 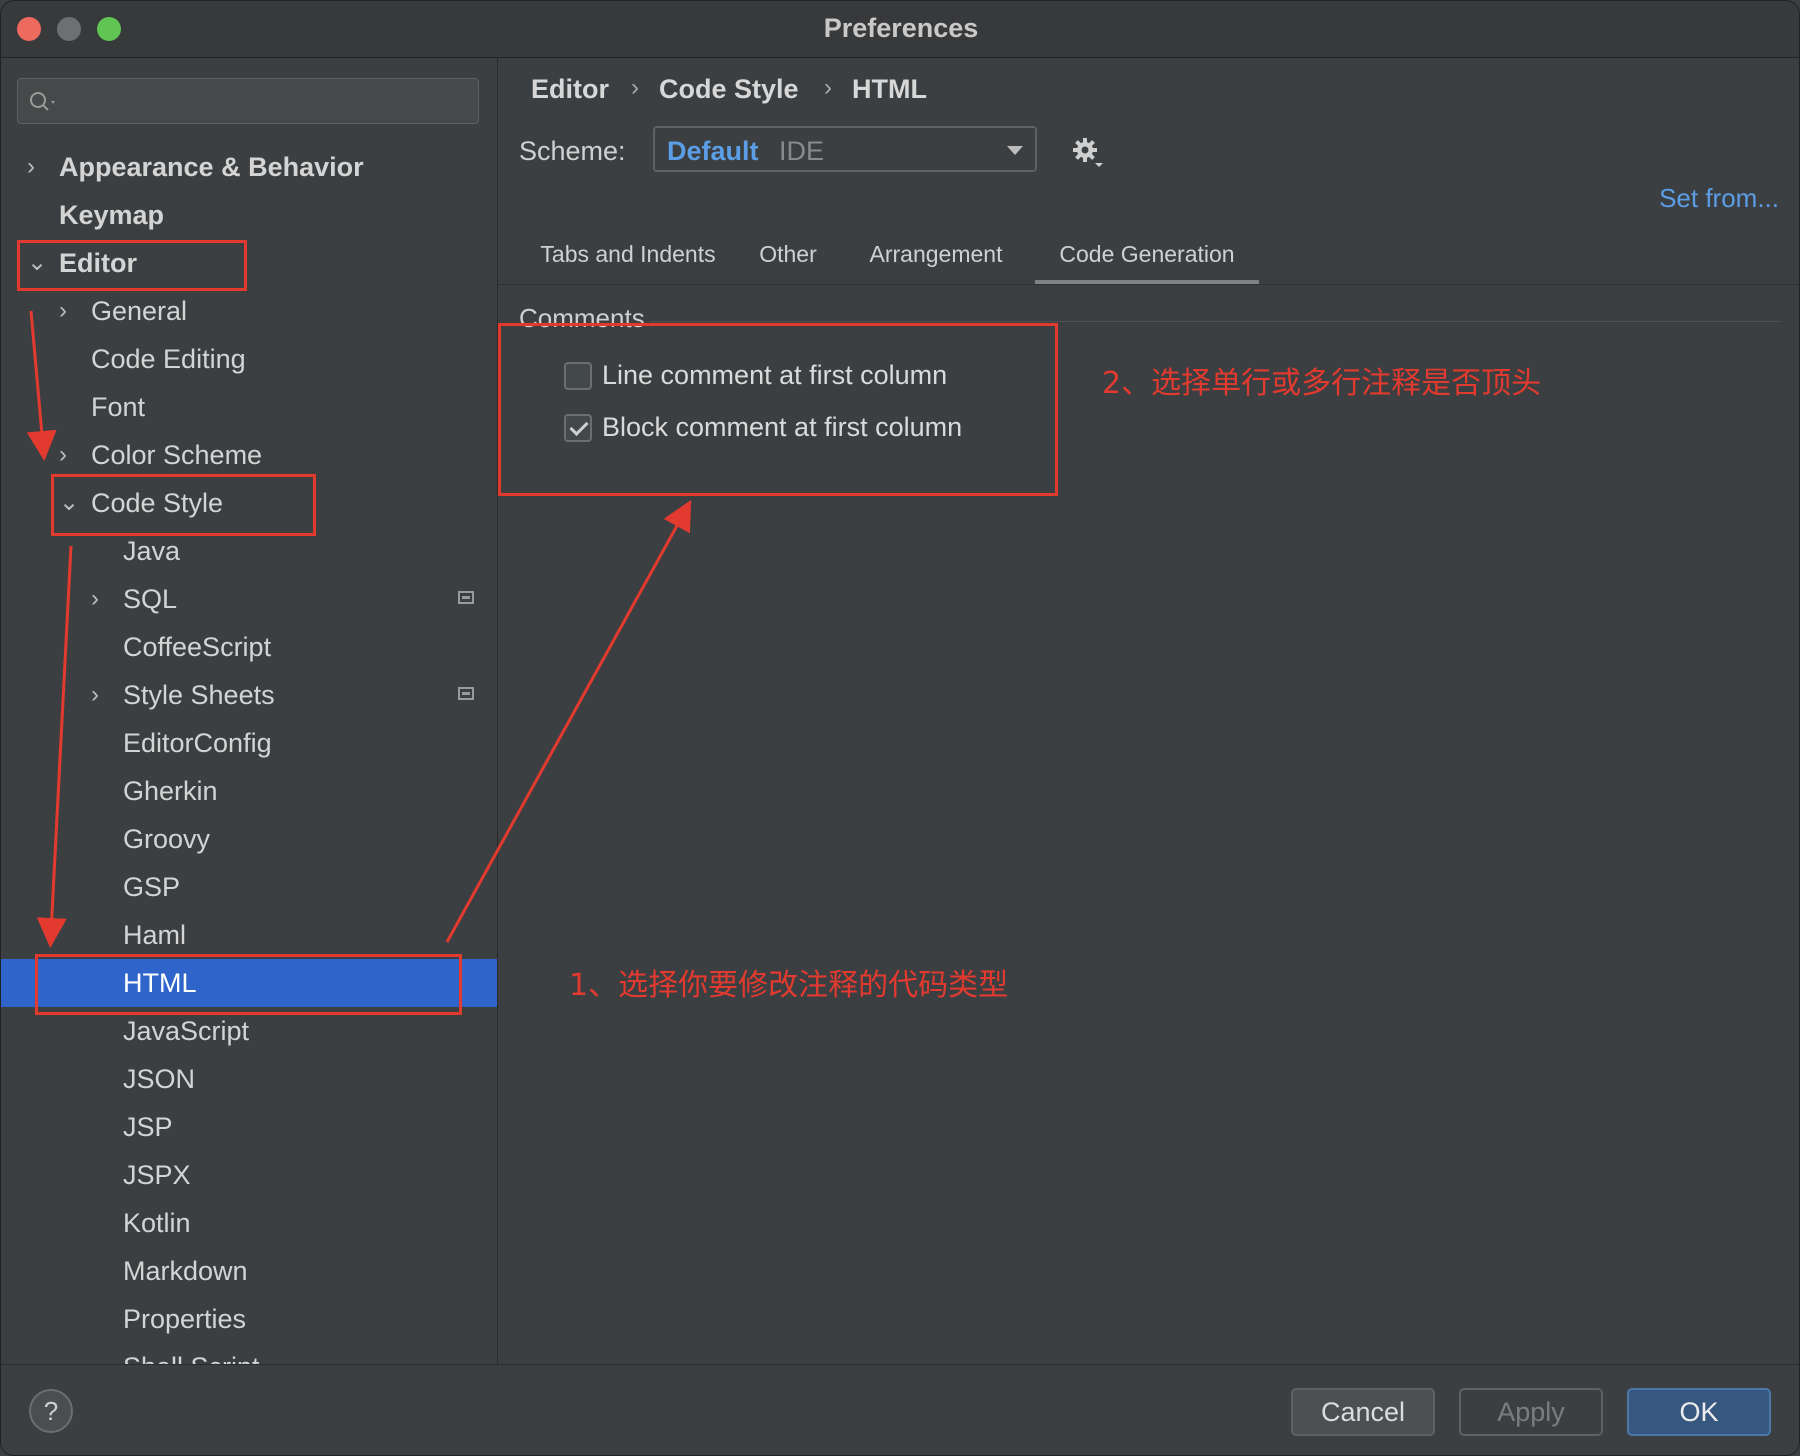 I want to click on annotation-arrow-html-to-comments, so click(x=568, y=721).